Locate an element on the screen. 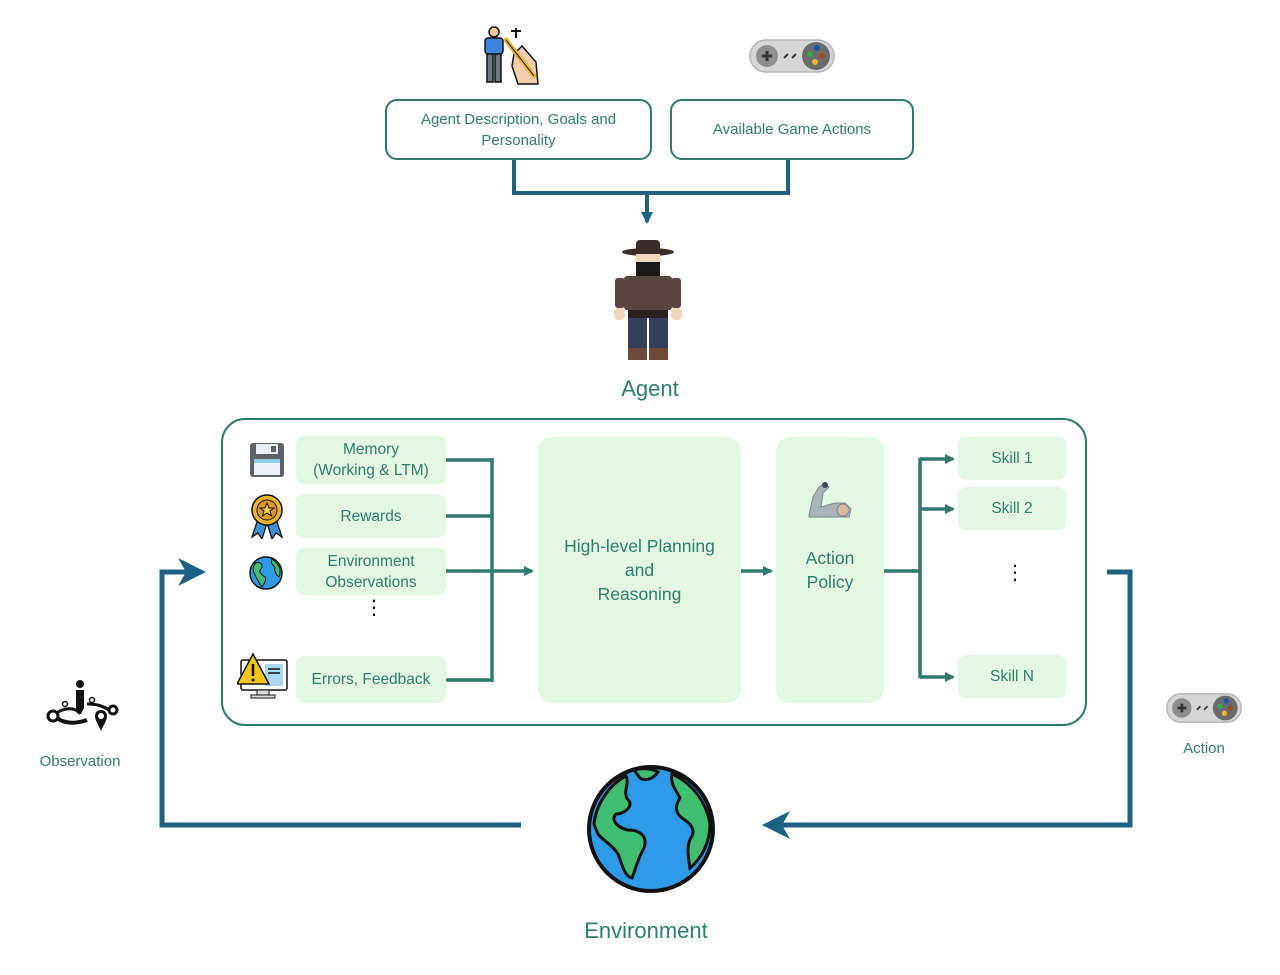  rewards-box: Rewards is located at coordinates (371, 516).